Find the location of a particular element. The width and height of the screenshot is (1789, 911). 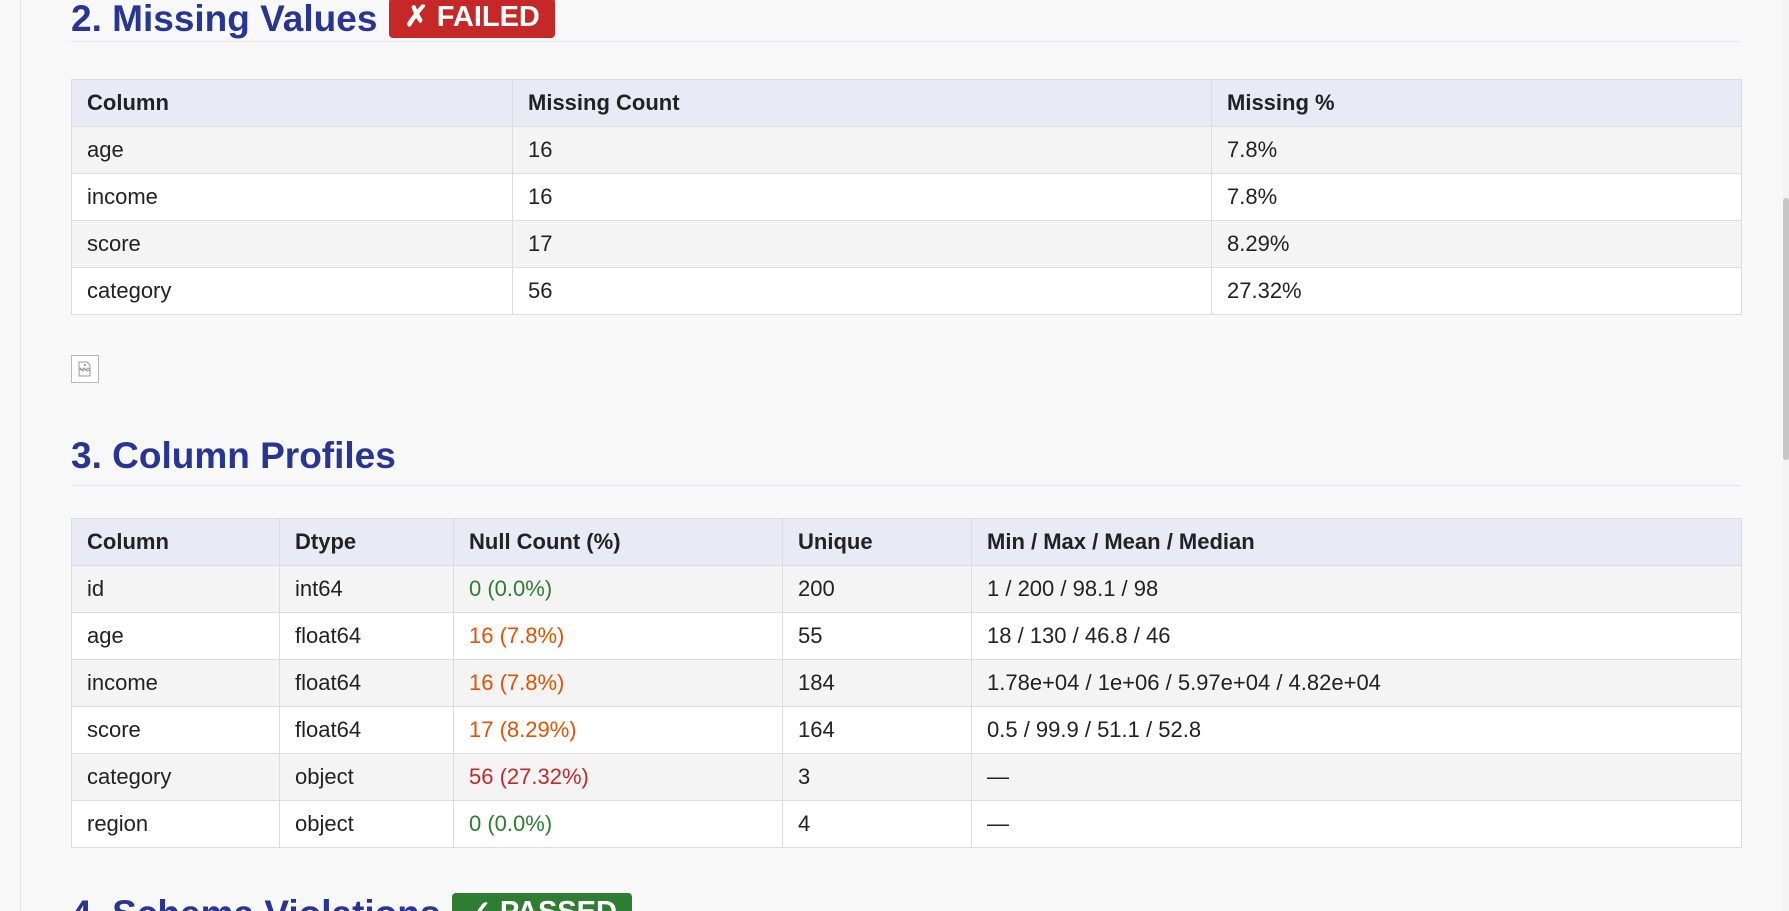

cell-column: id is located at coordinates (175, 589).